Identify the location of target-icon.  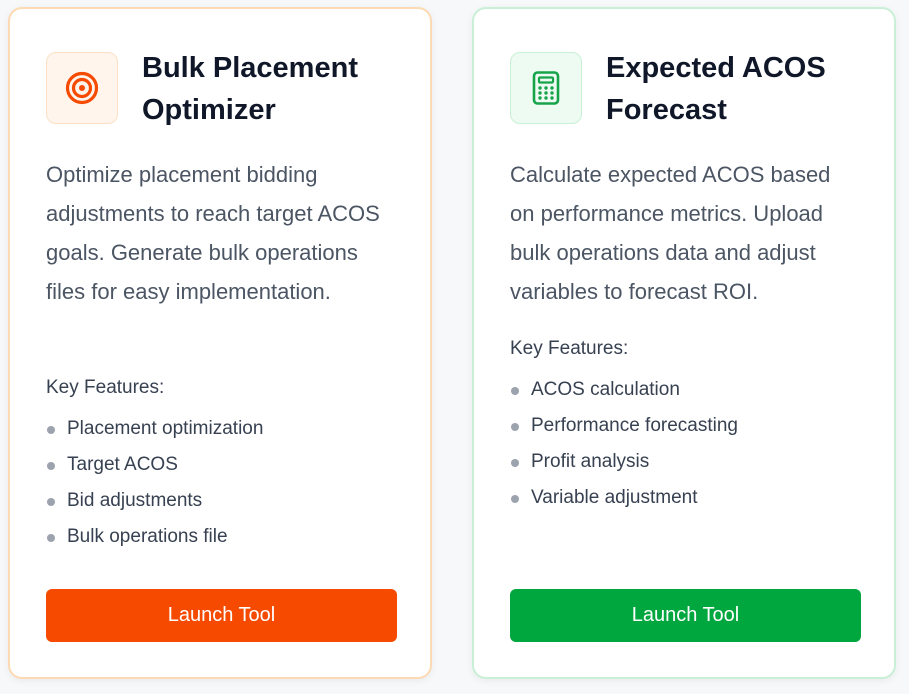
(82, 88).